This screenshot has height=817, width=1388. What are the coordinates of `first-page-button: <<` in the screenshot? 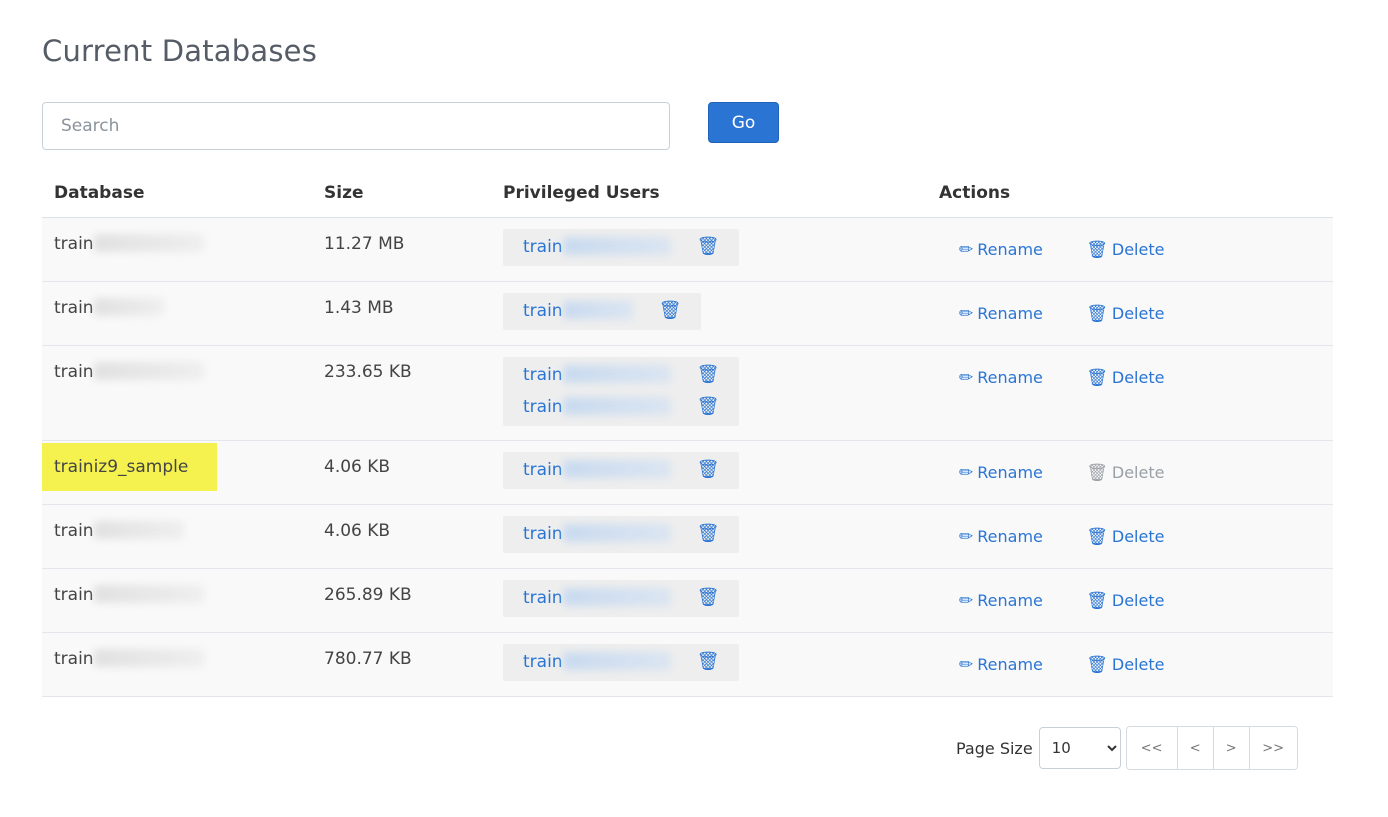 It's located at (1151, 748).